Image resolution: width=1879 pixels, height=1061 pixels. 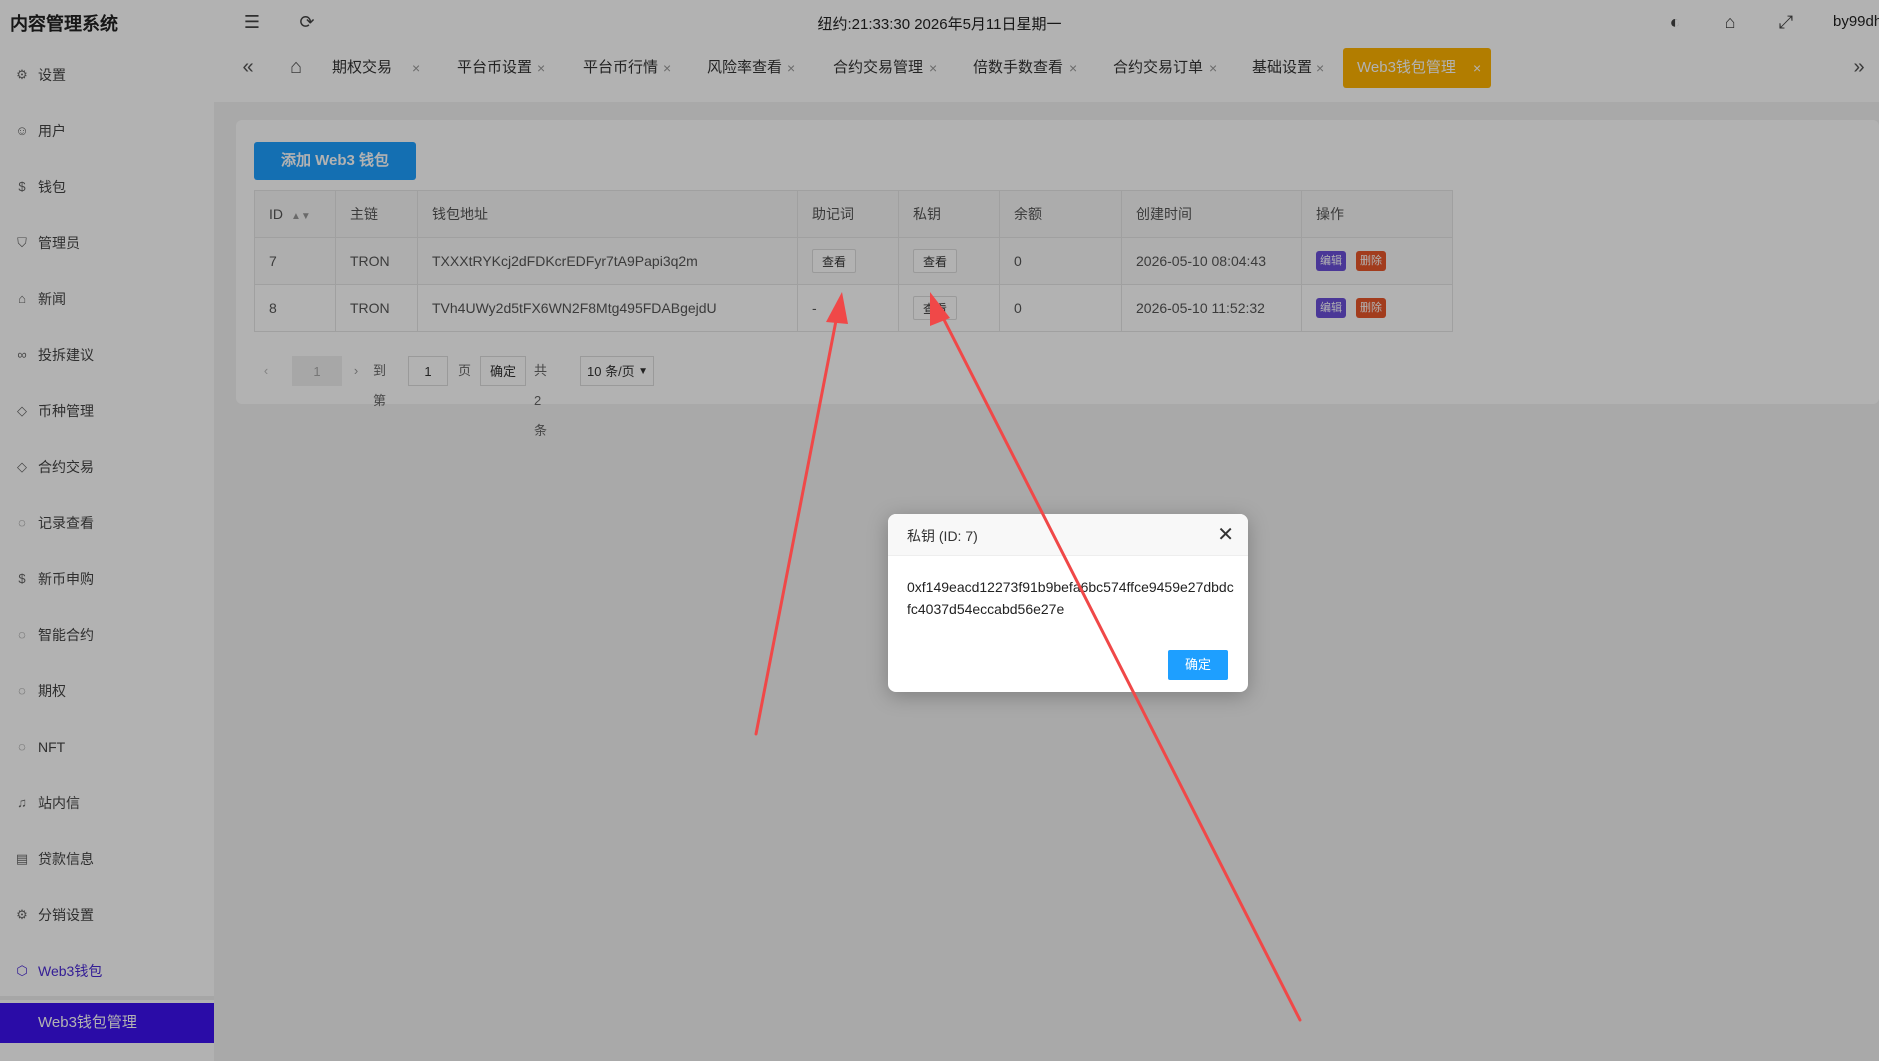 I want to click on close-icon: ✕, so click(x=1225, y=535).